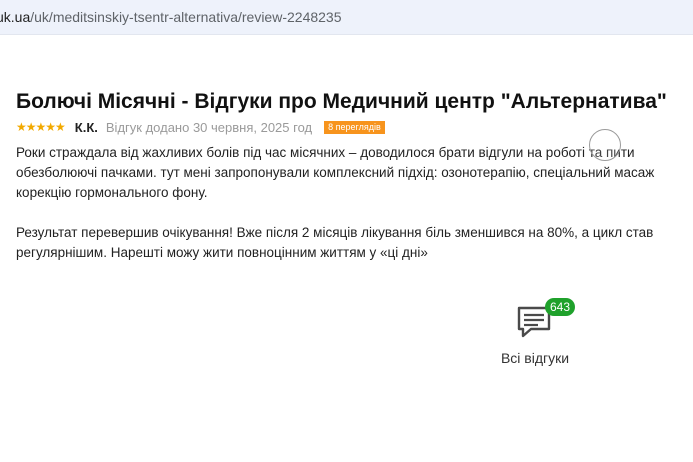 This screenshot has width=693, height=462. I want to click on review-line: корекцію гормонального фону., so click(112, 192).